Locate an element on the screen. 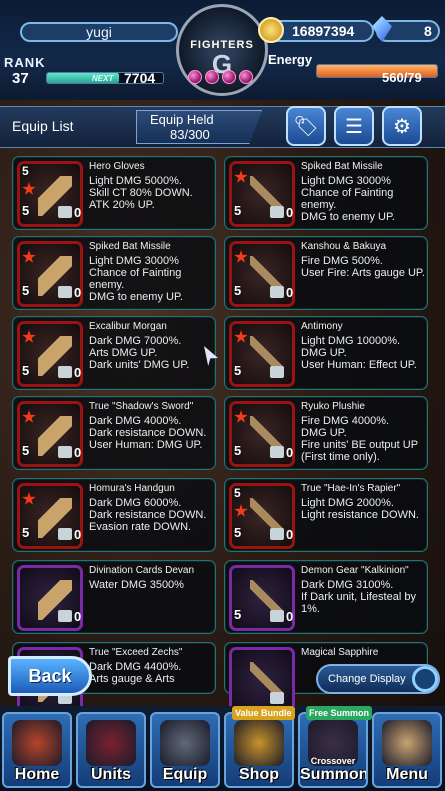 Image resolution: width=445 pixels, height=791 pixels. filter-sliders-icon: ☰ is located at coordinates (354, 126).